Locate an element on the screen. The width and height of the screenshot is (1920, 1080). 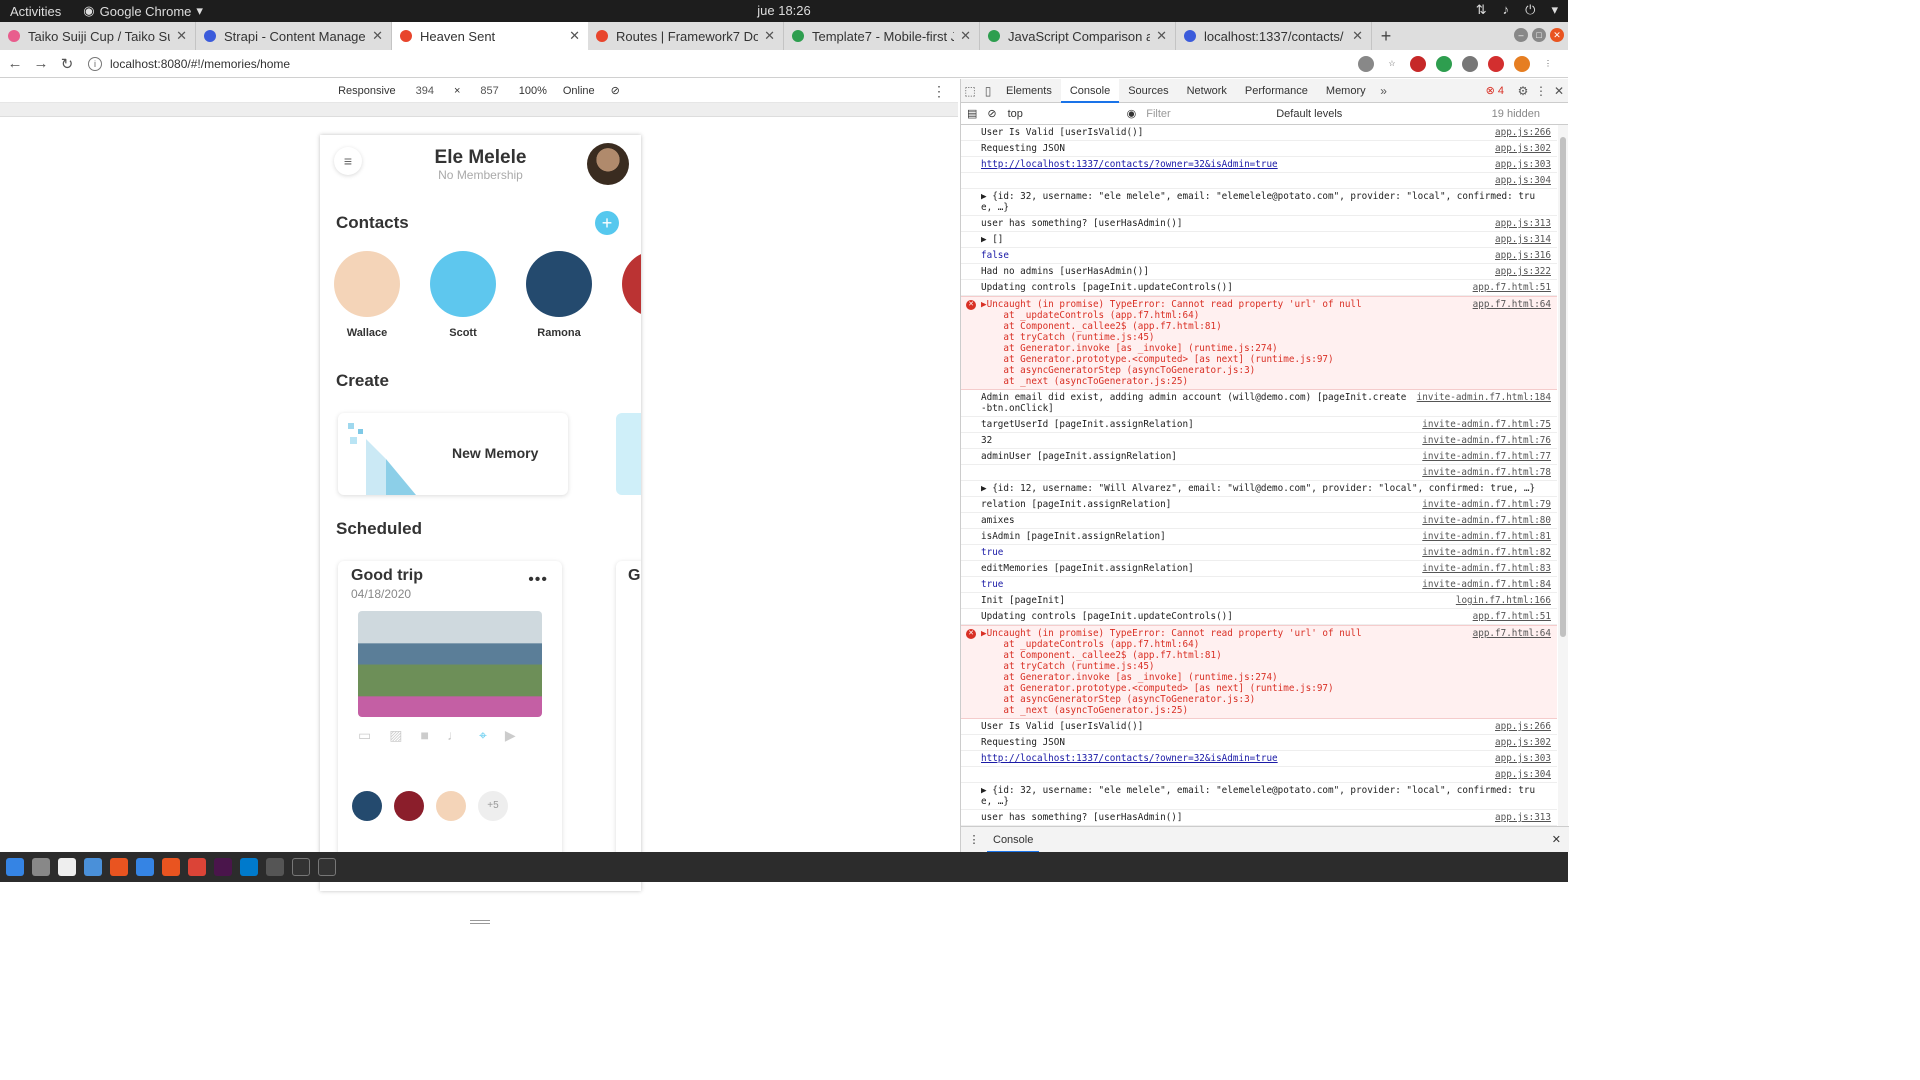
device-height-input: 857 is located at coordinates (489, 91).